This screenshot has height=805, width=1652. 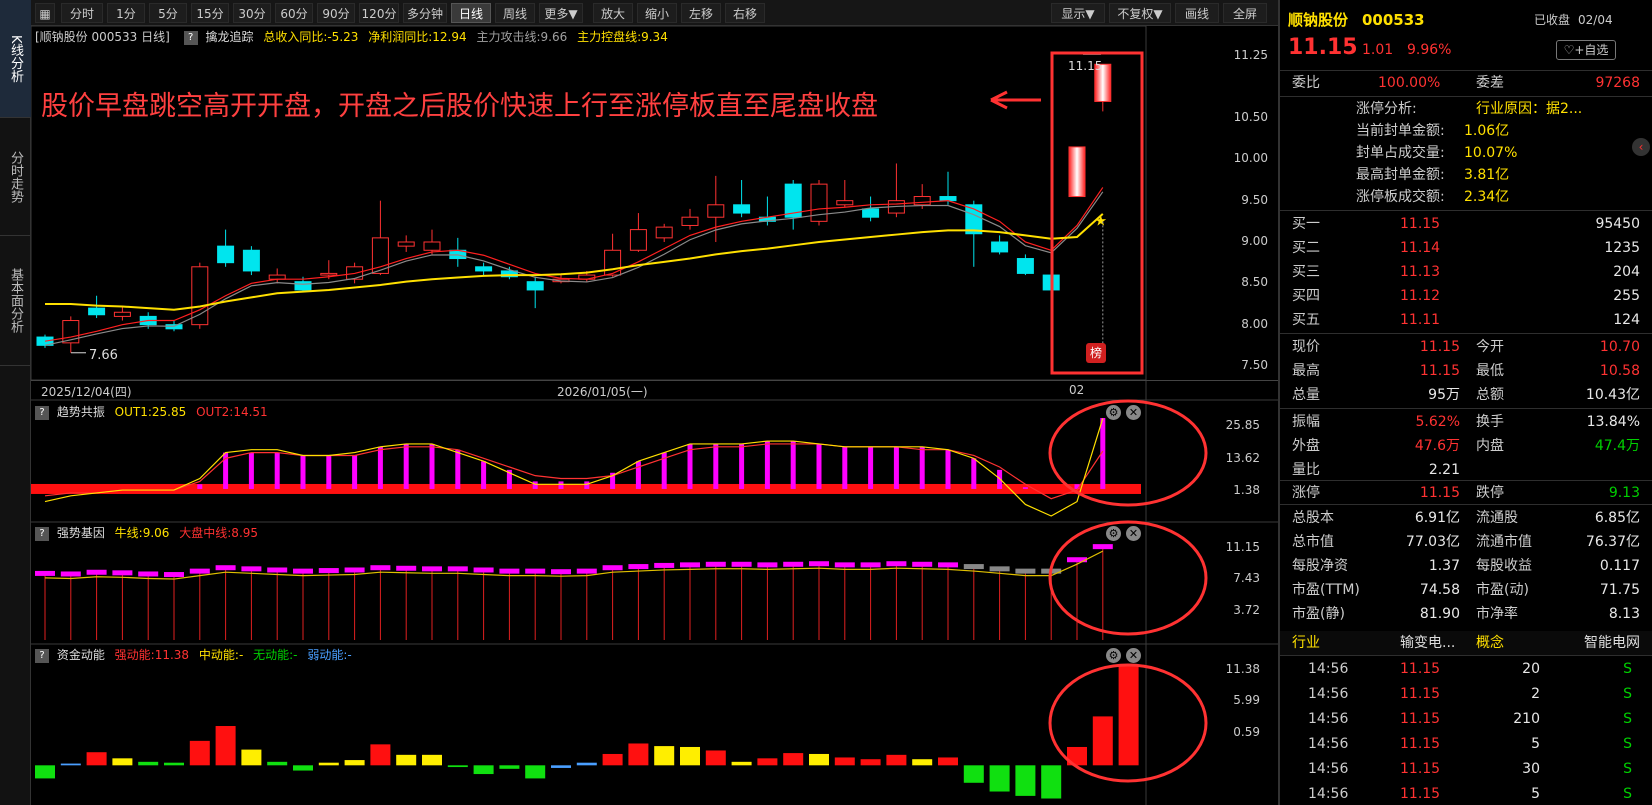 I want to click on fullscreen-button: 全屏, so click(x=1245, y=13).